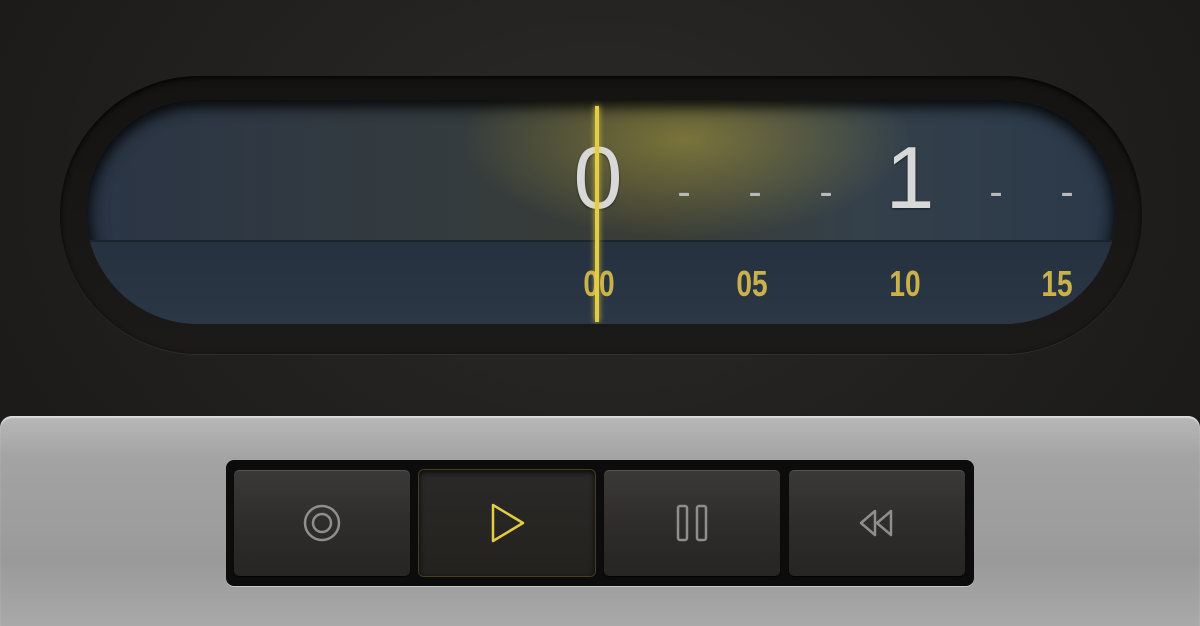 The height and width of the screenshot is (626, 1200). I want to click on second-label: 15, so click(1057, 283).